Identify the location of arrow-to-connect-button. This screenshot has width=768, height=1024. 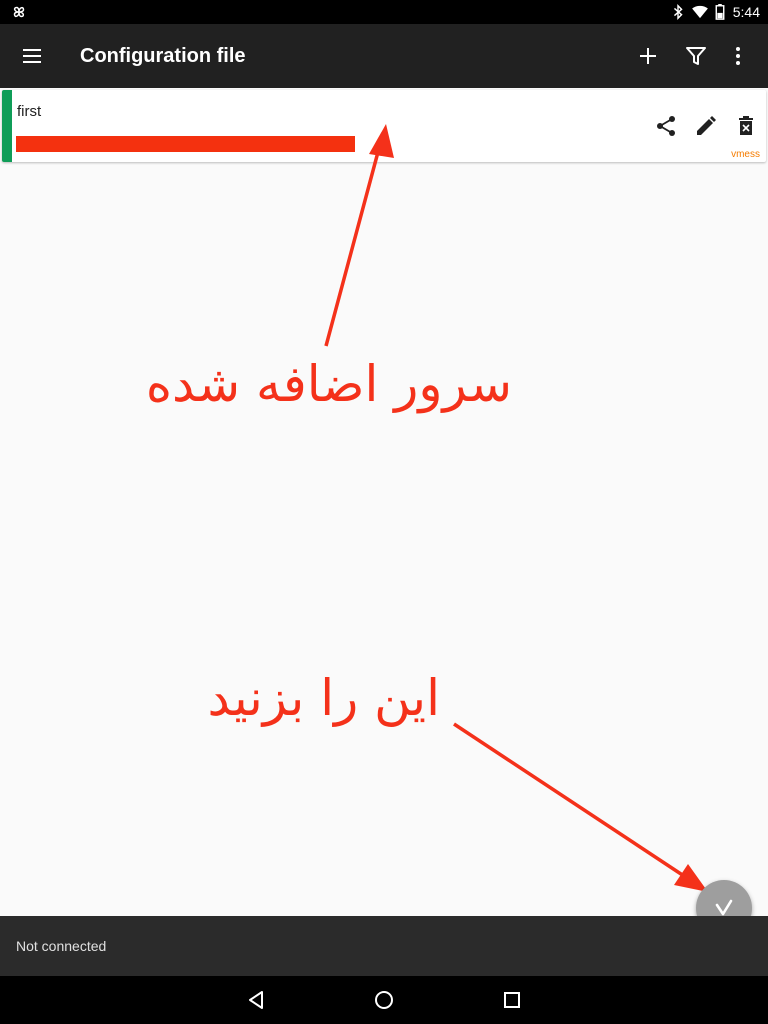
(580, 807).